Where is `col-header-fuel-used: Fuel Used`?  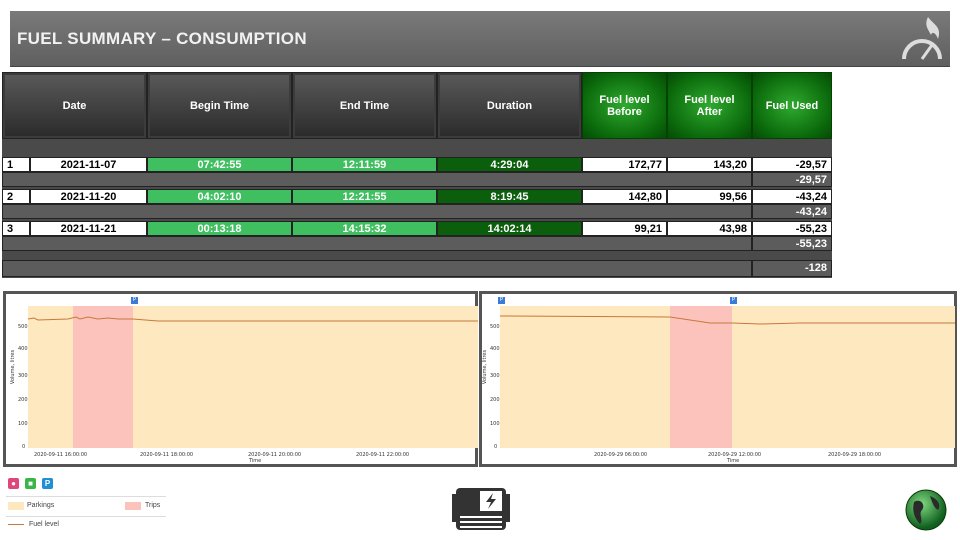
col-header-fuel-used: Fuel Used is located at coordinates (792, 105).